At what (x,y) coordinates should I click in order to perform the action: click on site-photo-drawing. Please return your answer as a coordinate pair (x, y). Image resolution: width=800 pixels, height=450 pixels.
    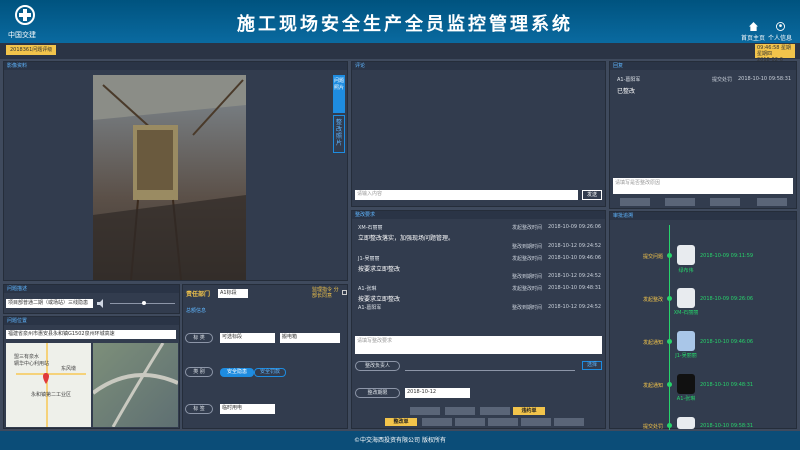
    Looking at the image, I should click on (169, 178).